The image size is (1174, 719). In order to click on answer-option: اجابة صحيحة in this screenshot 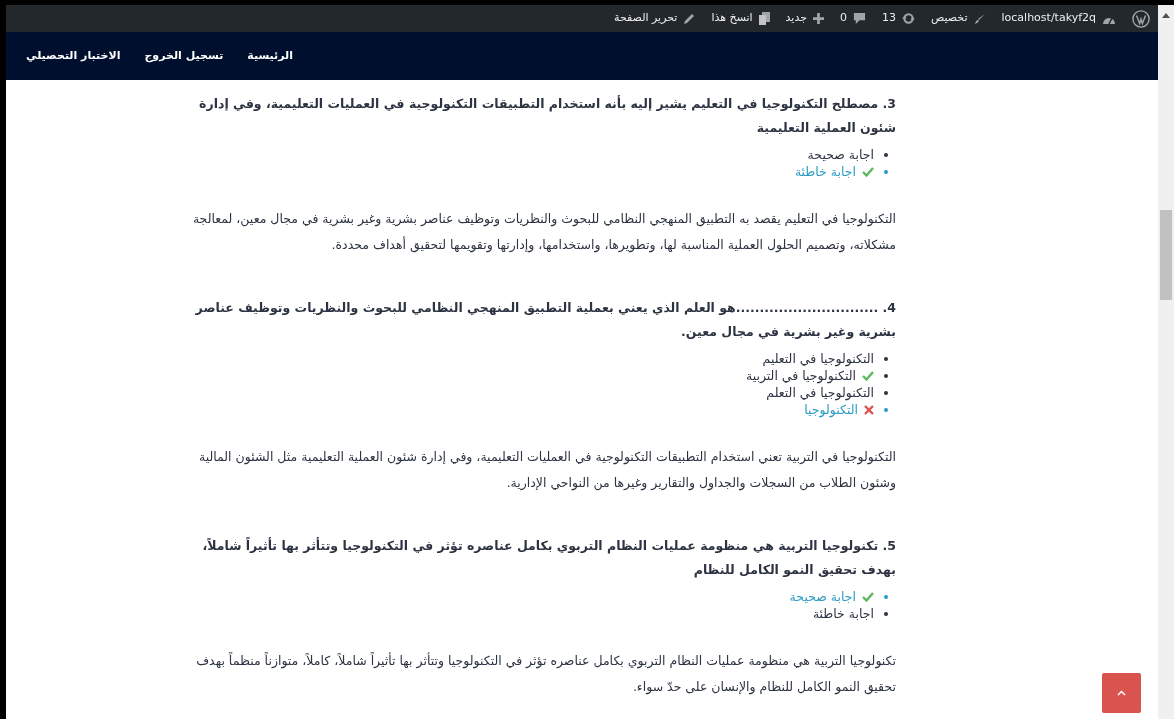, I will do `click(840, 154)`.